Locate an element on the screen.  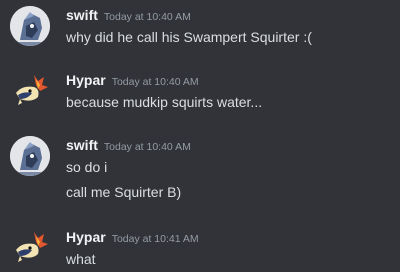
timestamp: Today at 10:41 AM is located at coordinates (155, 239).